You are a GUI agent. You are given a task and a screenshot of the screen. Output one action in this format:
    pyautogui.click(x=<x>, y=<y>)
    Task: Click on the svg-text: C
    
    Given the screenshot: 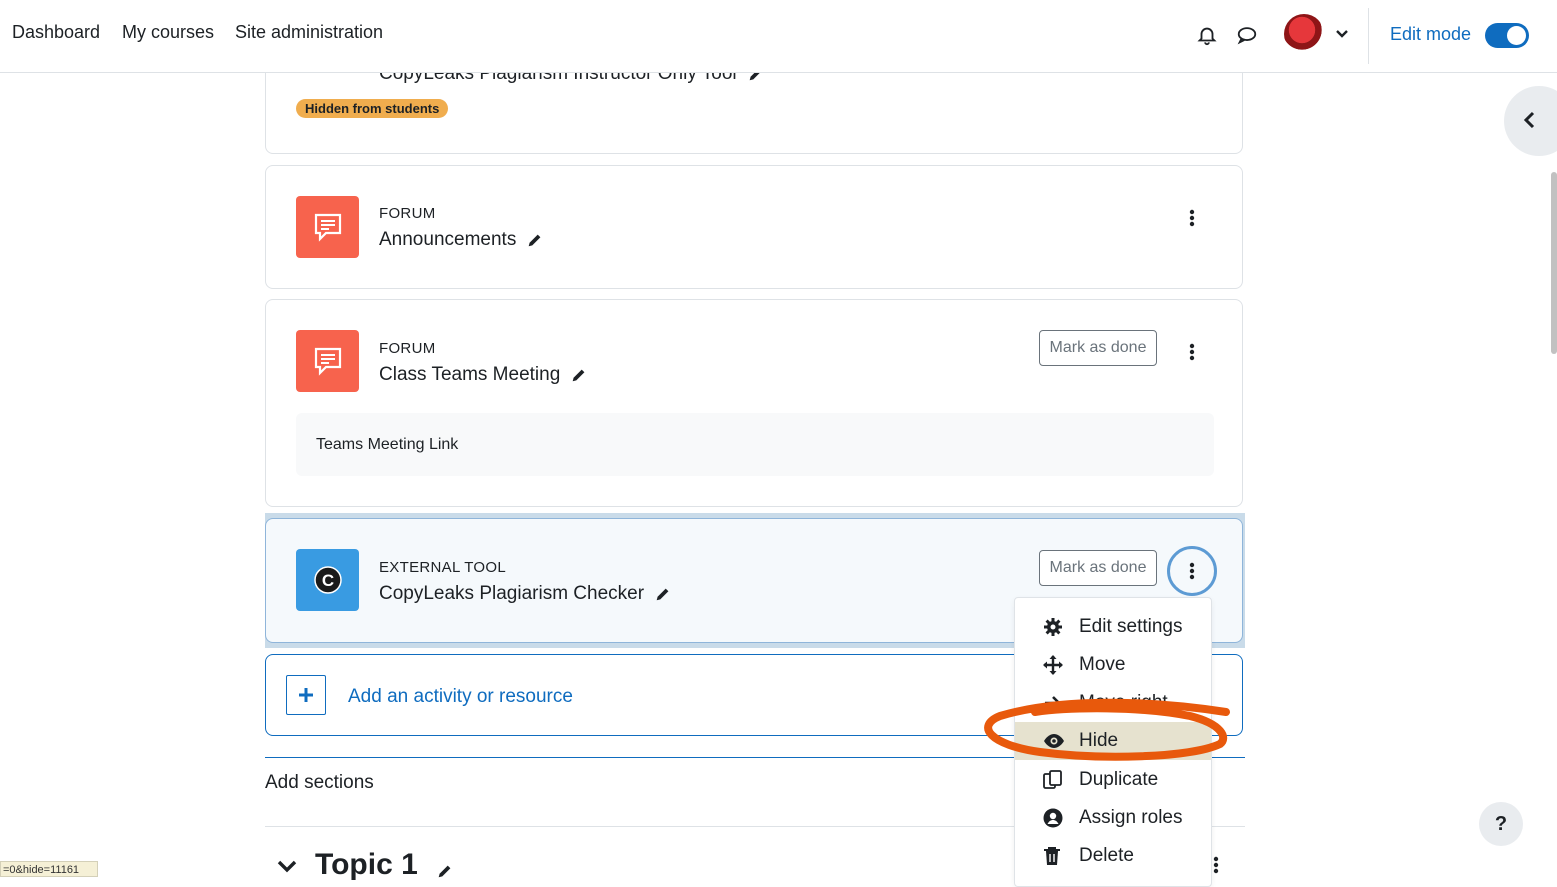 What is the action you would take?
    pyautogui.click(x=327, y=580)
    